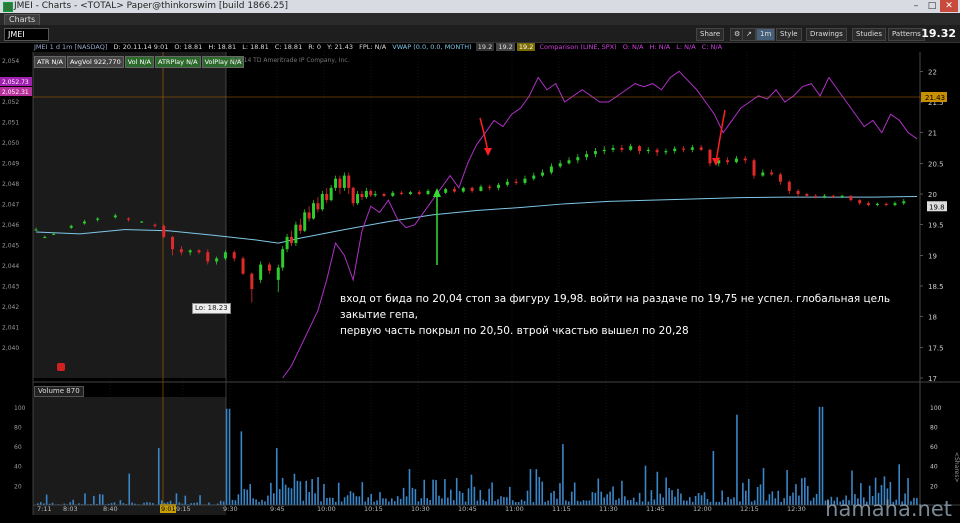 The height and width of the screenshot is (523, 960). Describe the element at coordinates (932, 72) in the screenshot. I see `right-axis-label: 22` at that location.